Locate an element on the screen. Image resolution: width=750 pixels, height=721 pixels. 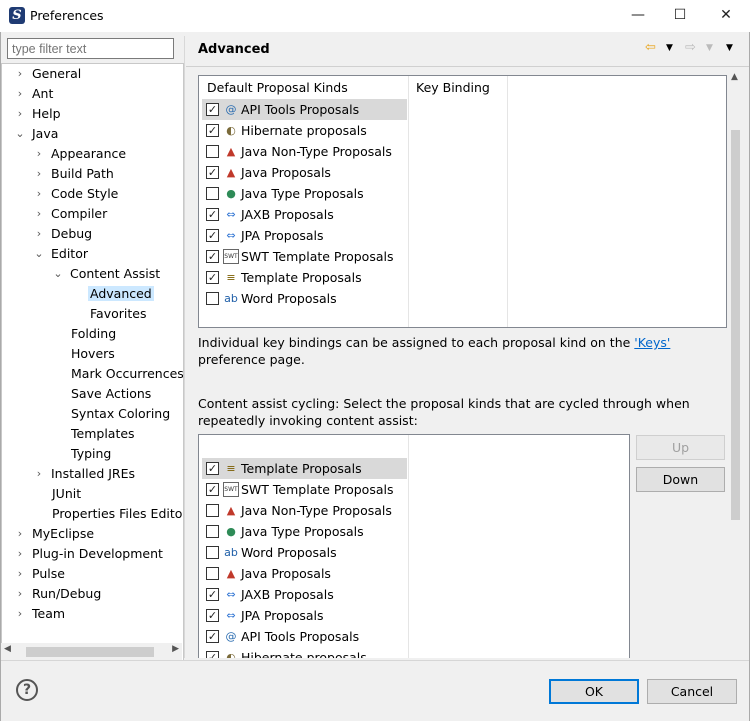
close-button: ✕ is located at coordinates (726, 16).